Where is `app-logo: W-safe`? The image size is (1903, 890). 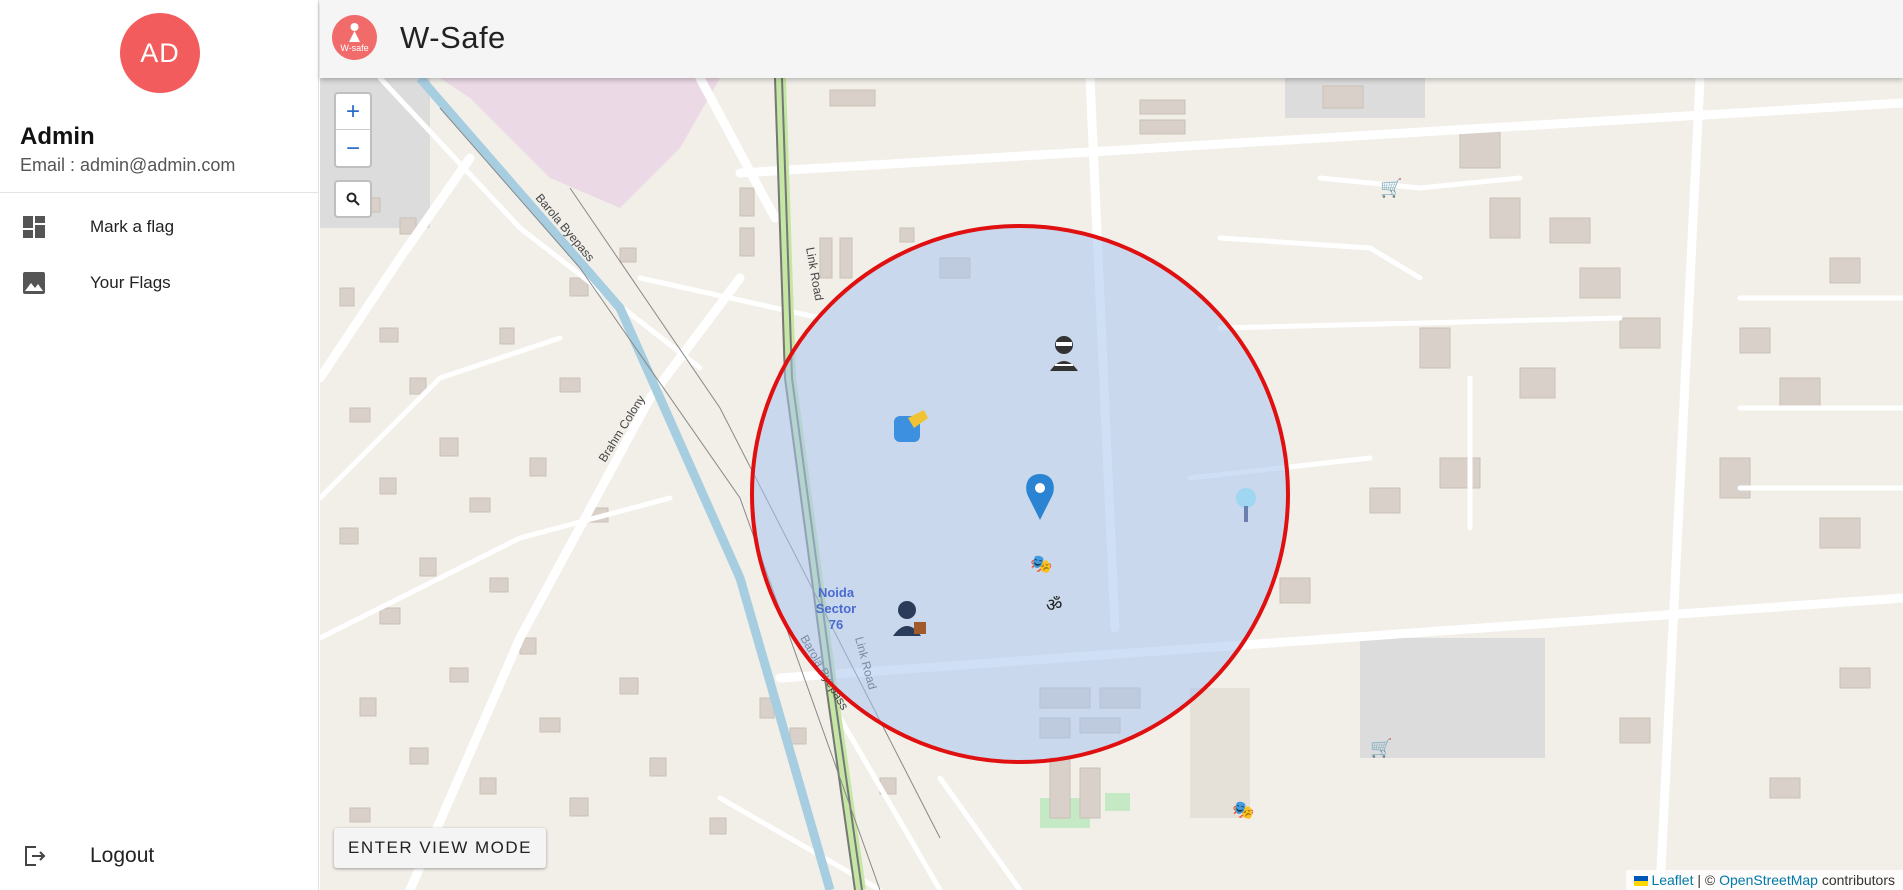
app-logo: W-safe is located at coordinates (354, 37).